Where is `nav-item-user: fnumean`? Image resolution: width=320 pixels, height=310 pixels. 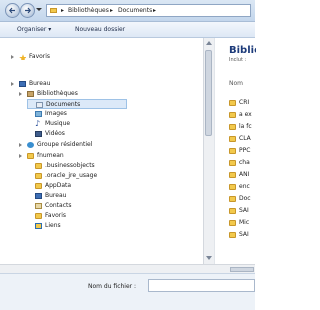 nav-item-user: fnumean is located at coordinates (108, 156).